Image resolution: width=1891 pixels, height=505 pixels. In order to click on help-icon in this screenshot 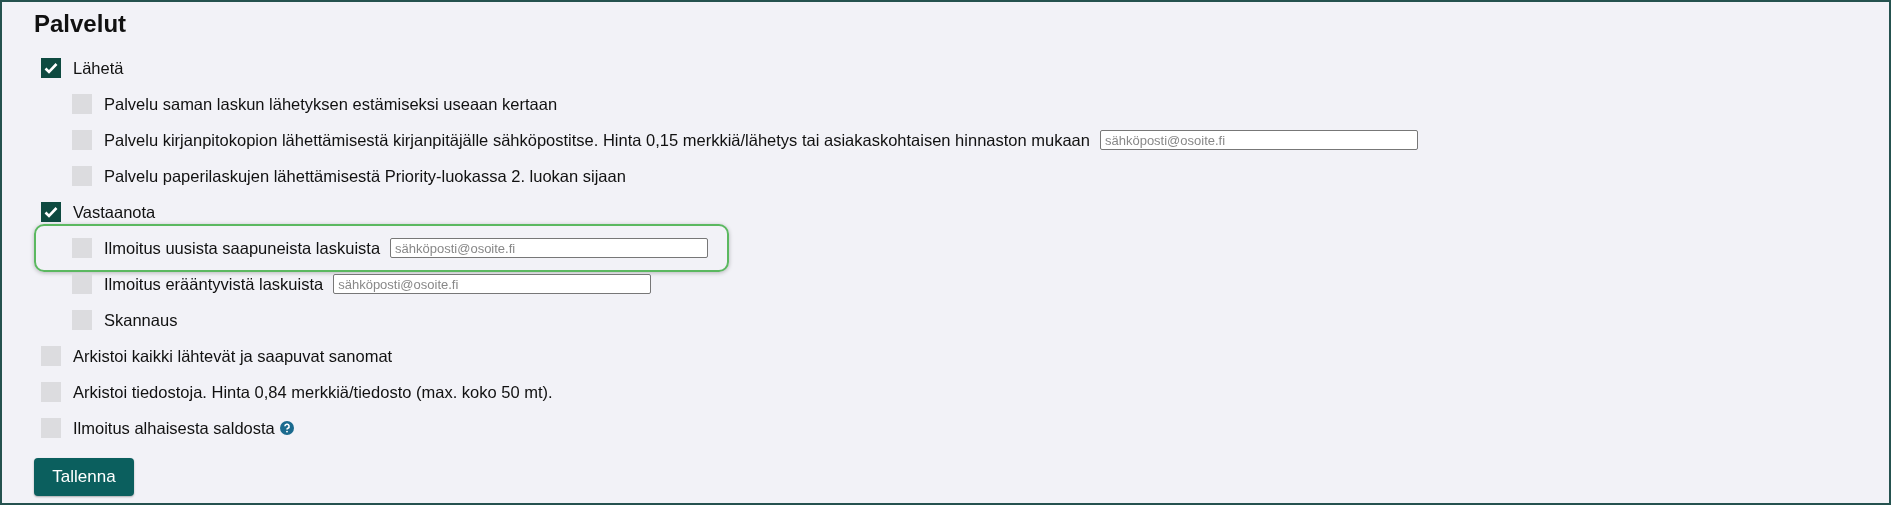, I will do `click(286, 428)`.